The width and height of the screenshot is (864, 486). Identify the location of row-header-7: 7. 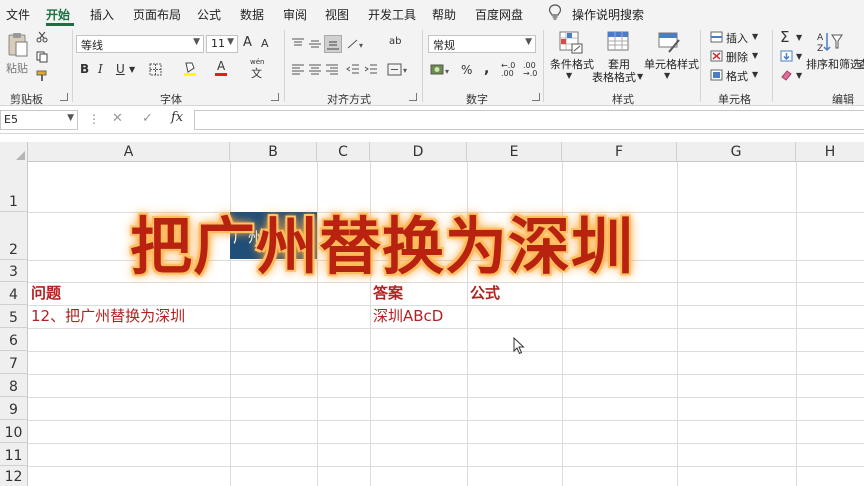
(14, 362).